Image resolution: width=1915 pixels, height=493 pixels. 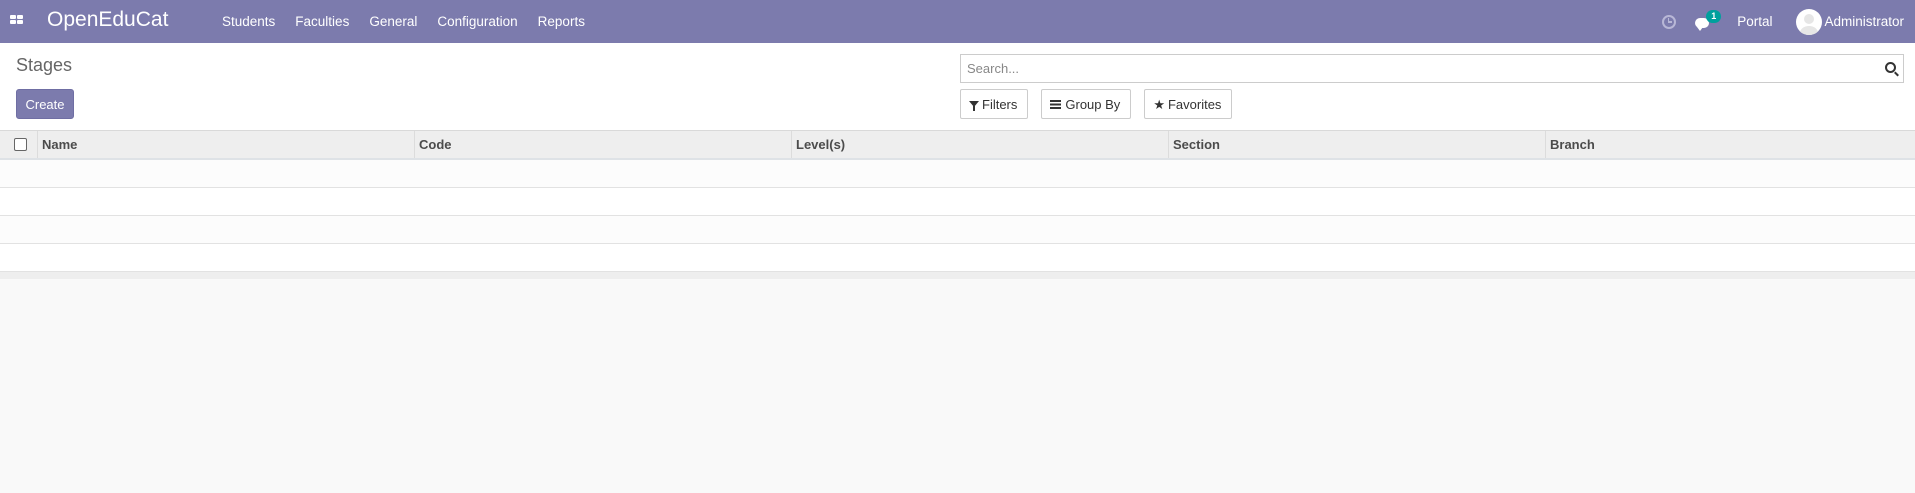 What do you see at coordinates (1194, 104) in the screenshot?
I see `favorites-label: Favorites` at bounding box center [1194, 104].